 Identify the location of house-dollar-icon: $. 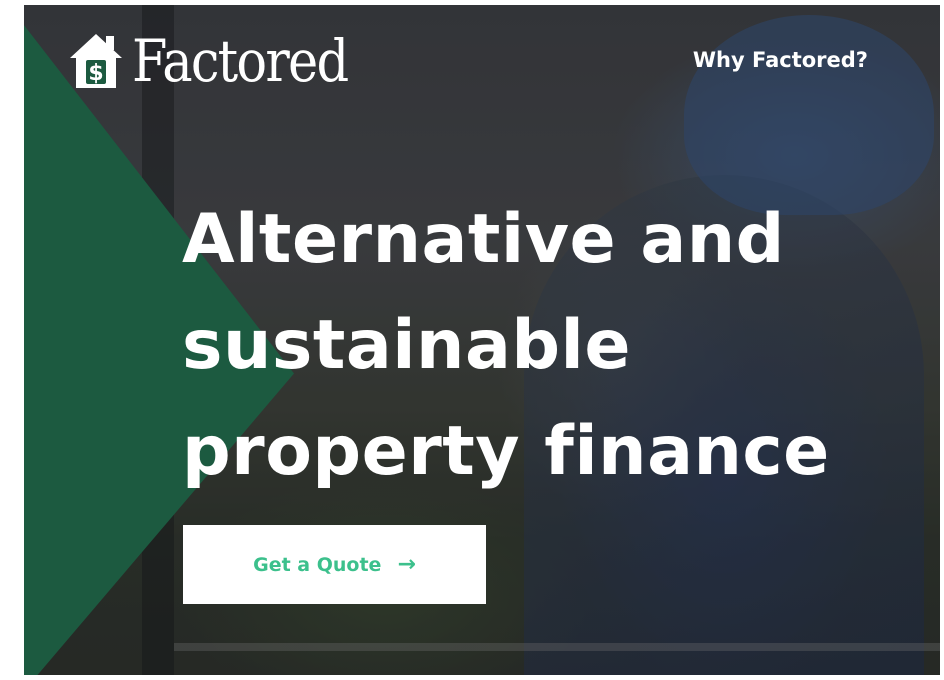
(96, 61).